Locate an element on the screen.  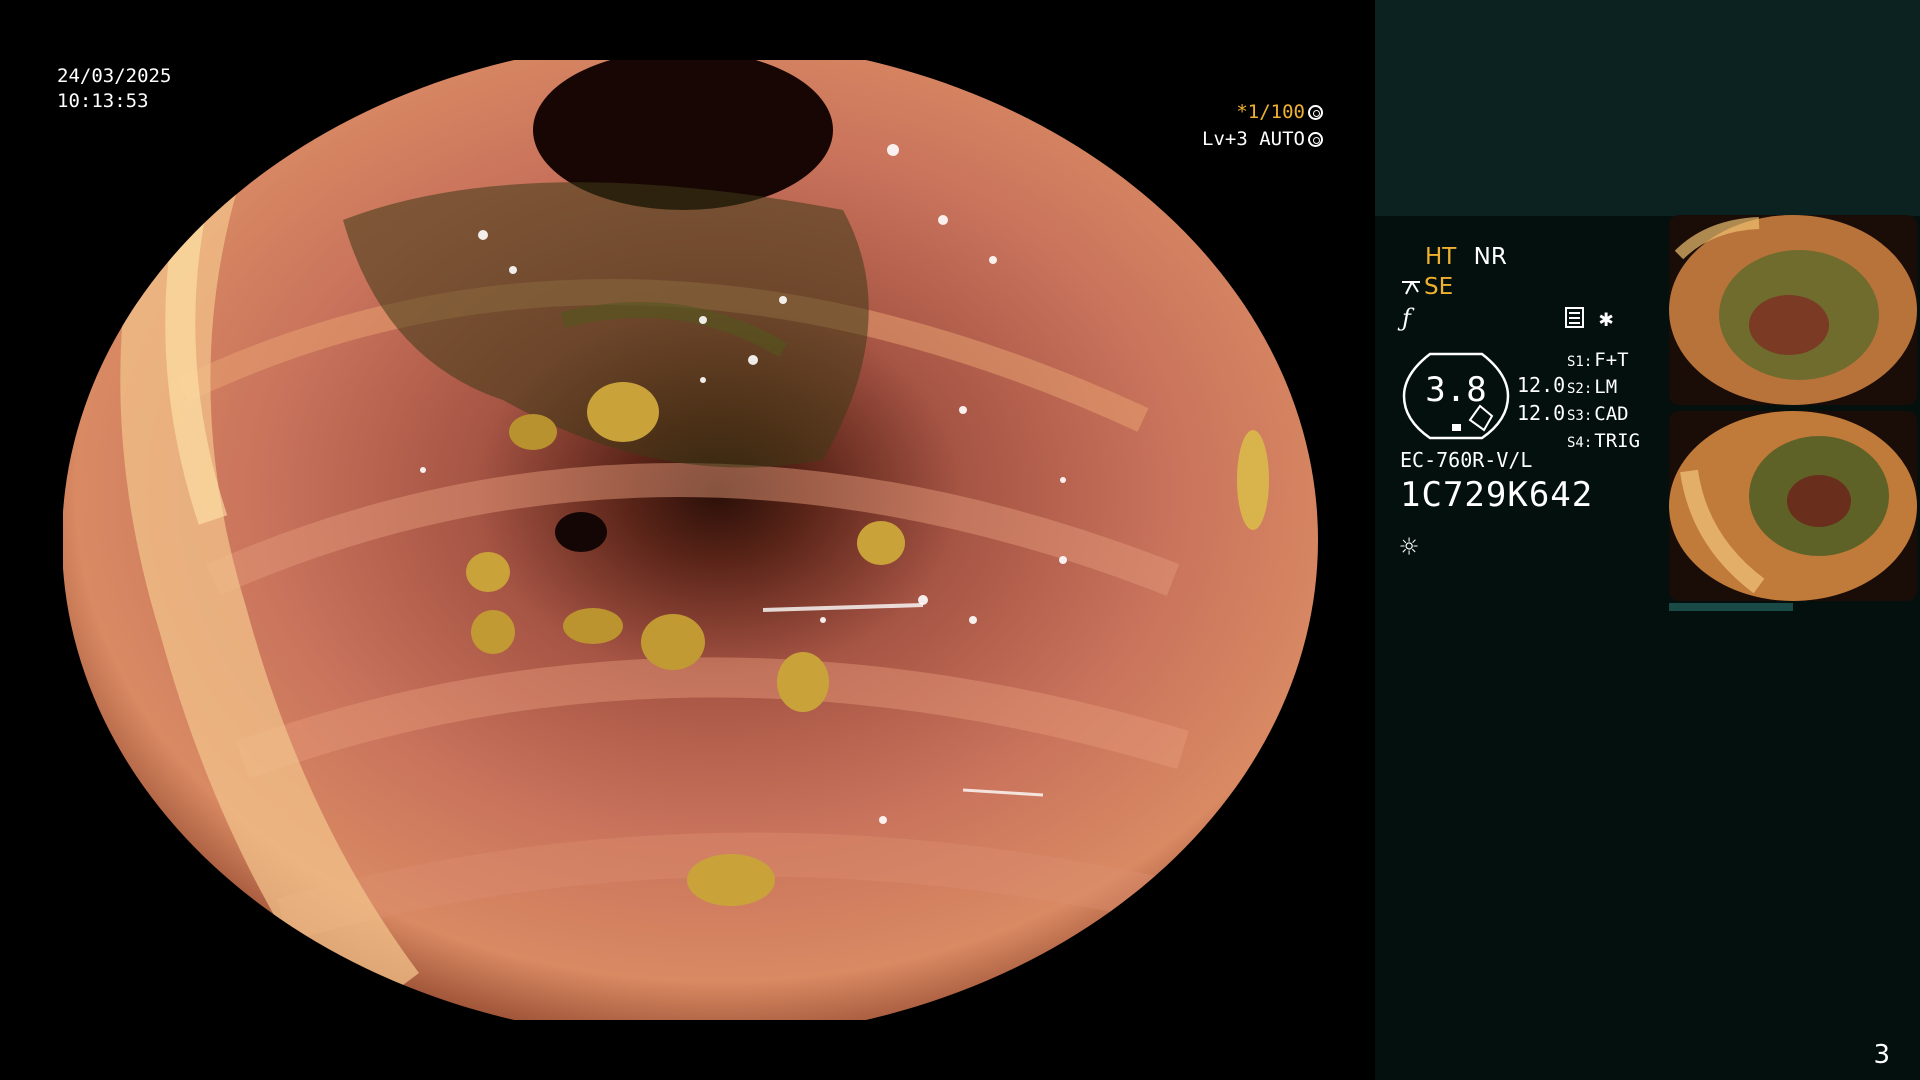
page-number: 3 is located at coordinates (1881, 1055).